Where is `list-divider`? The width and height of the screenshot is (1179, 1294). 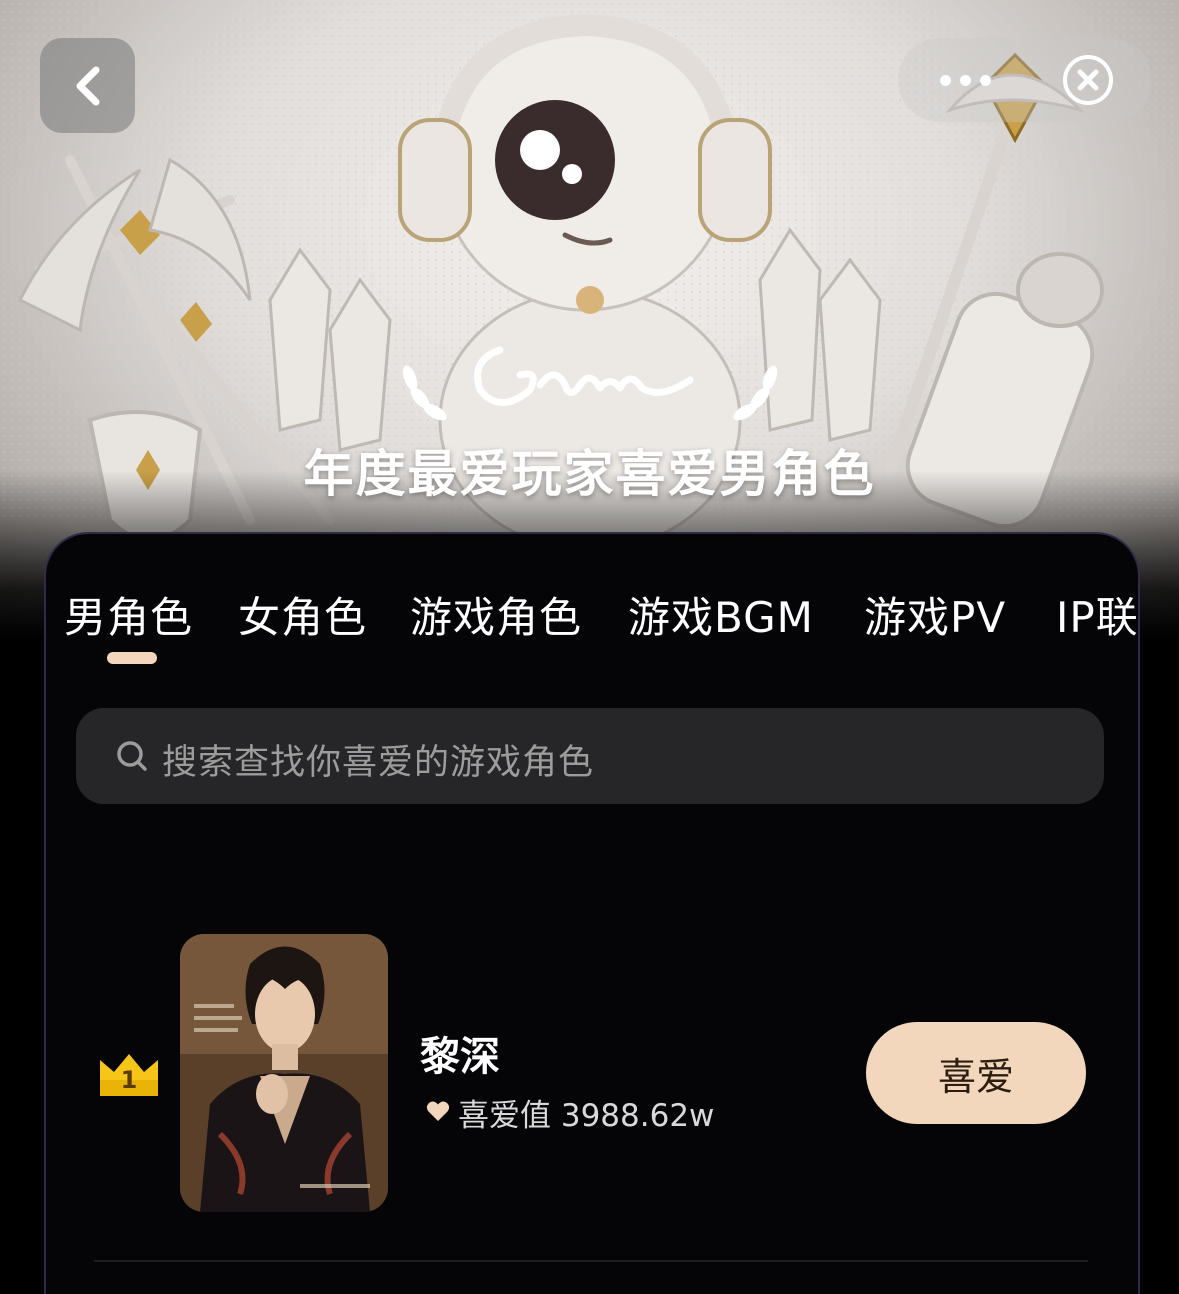 list-divider is located at coordinates (591, 1261).